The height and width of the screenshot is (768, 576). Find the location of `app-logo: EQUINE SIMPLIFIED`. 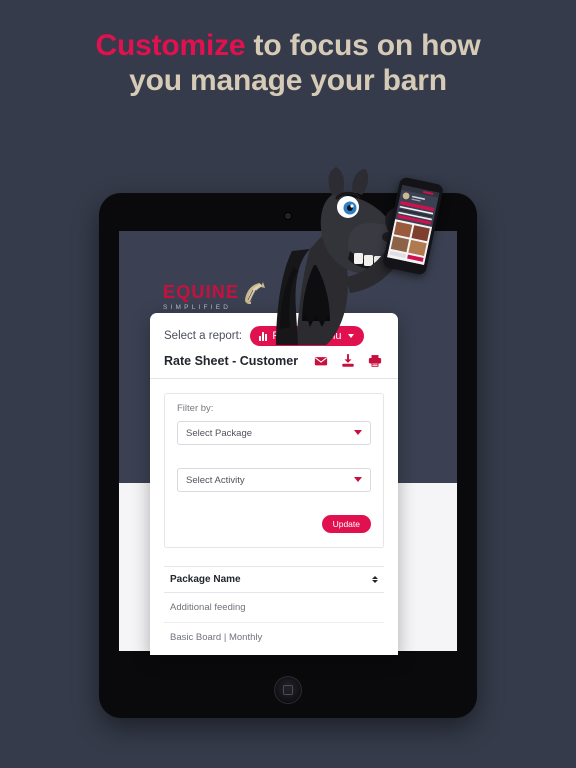

app-logo: EQUINE SIMPLIFIED is located at coordinates (214, 297).